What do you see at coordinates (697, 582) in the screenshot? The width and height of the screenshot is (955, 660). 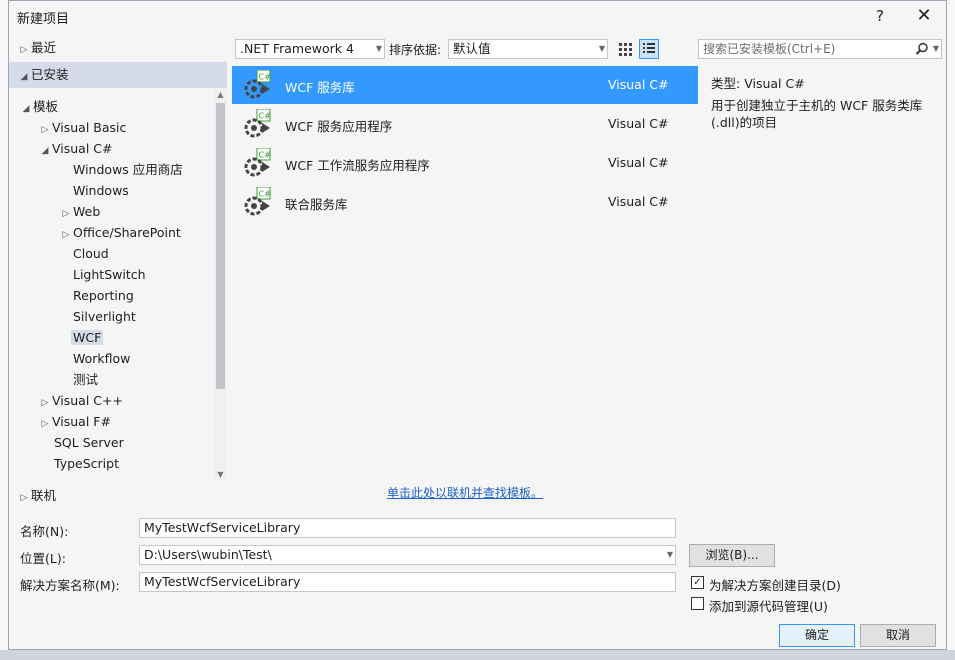 I see `create-directory-checkbox: ✓` at bounding box center [697, 582].